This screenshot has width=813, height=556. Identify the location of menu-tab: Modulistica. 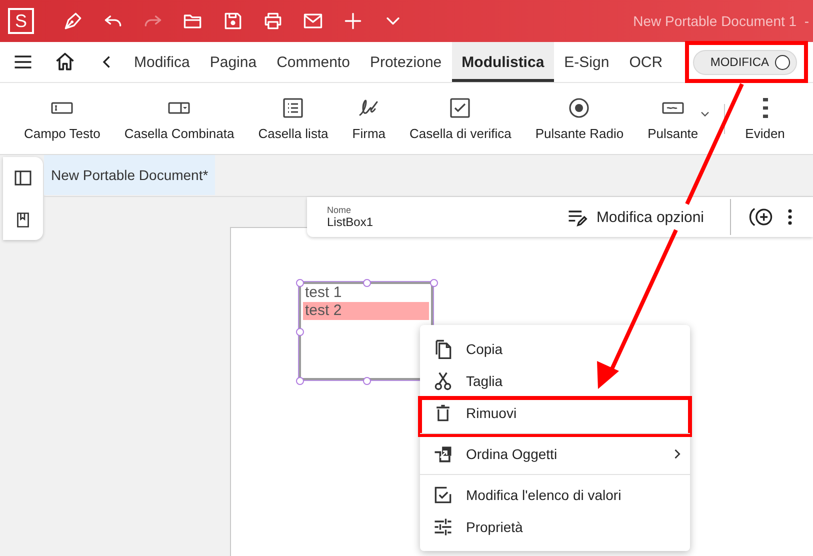
(503, 62).